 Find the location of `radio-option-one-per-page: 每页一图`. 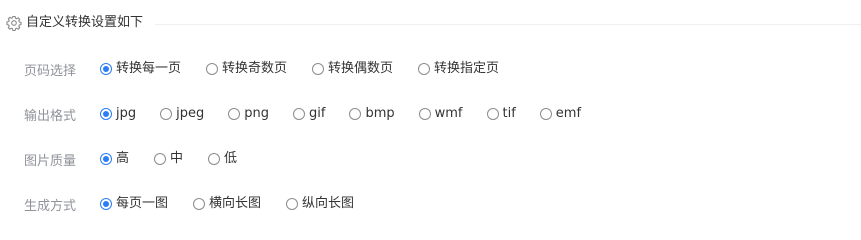

radio-option-one-per-page: 每页一图 is located at coordinates (134, 204).